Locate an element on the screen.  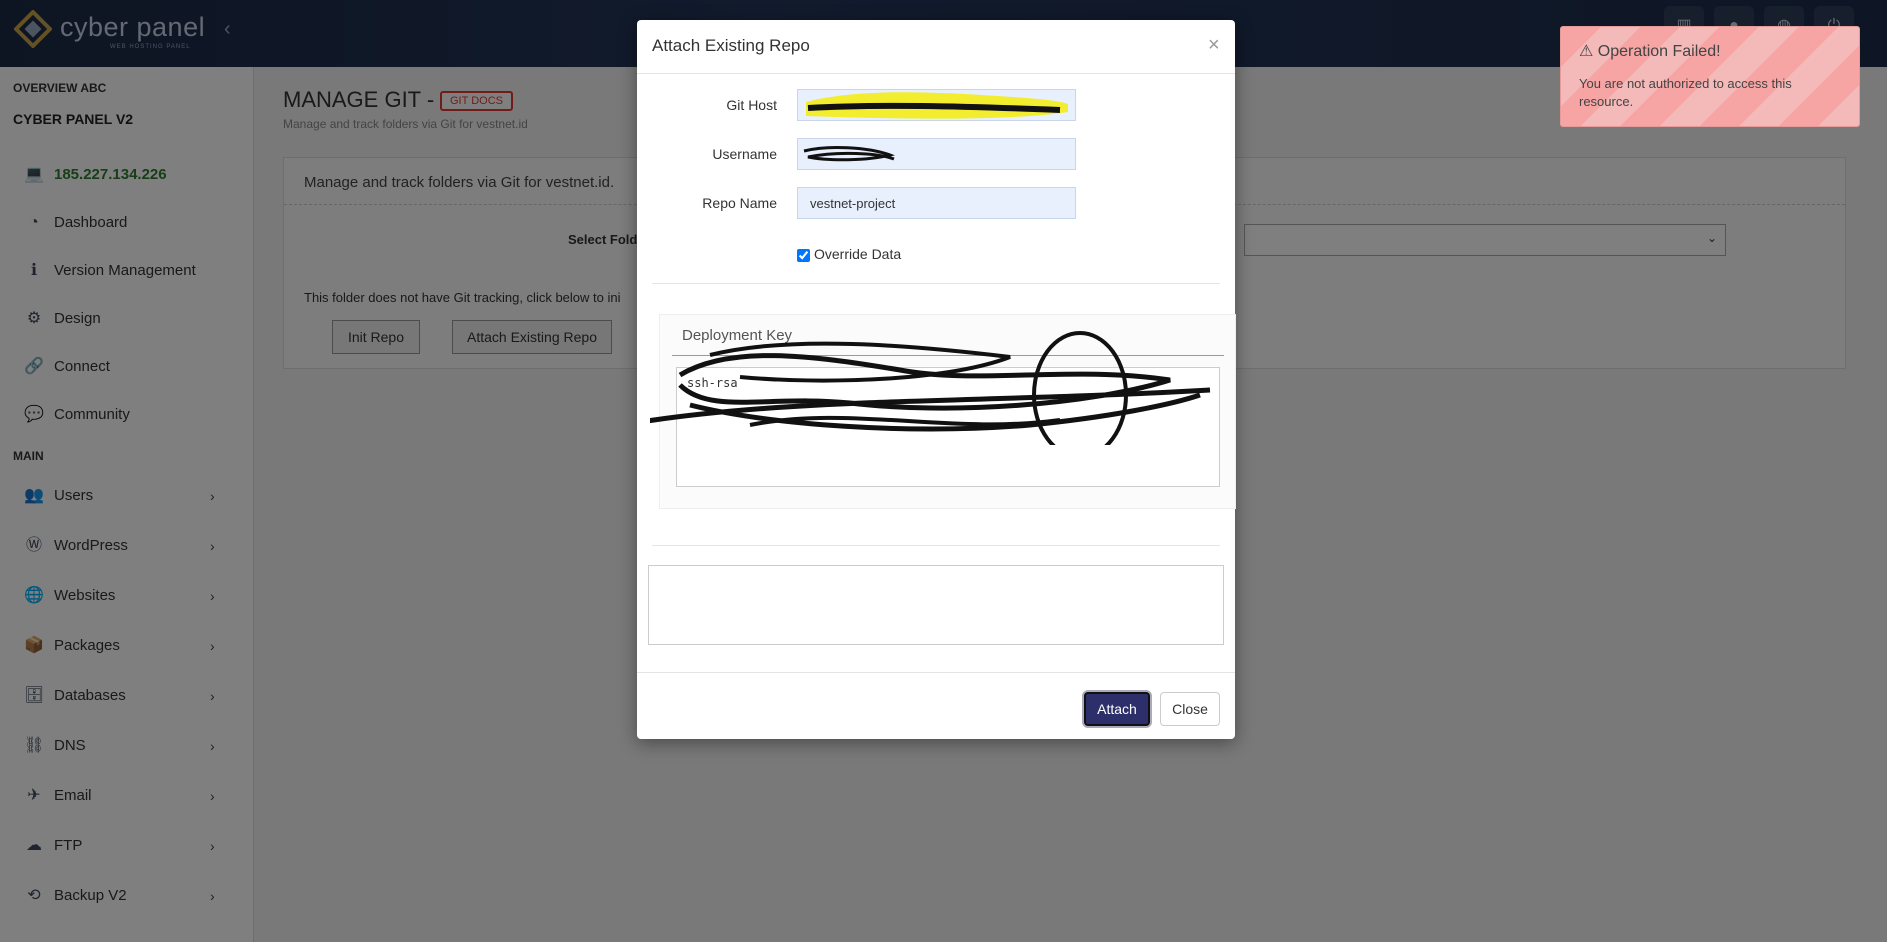
close-button: Close is located at coordinates (1190, 709).